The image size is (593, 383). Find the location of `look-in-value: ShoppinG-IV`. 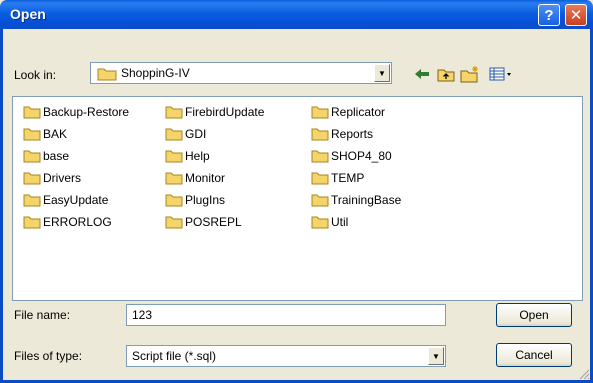

look-in-value: ShoppinG-IV is located at coordinates (155, 73).